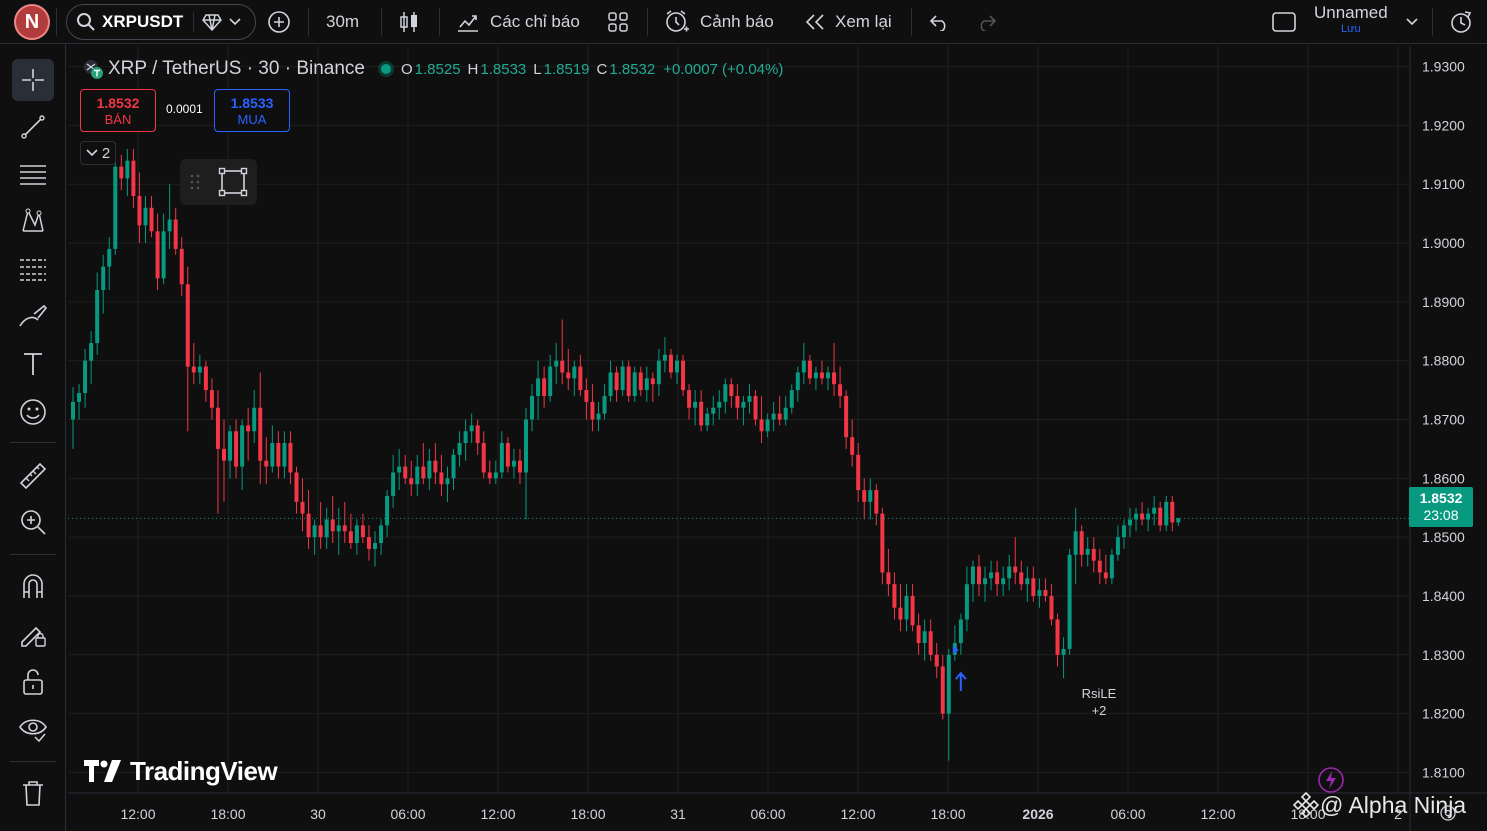  What do you see at coordinates (940, 22) in the screenshot?
I see `undo-icon` at bounding box center [940, 22].